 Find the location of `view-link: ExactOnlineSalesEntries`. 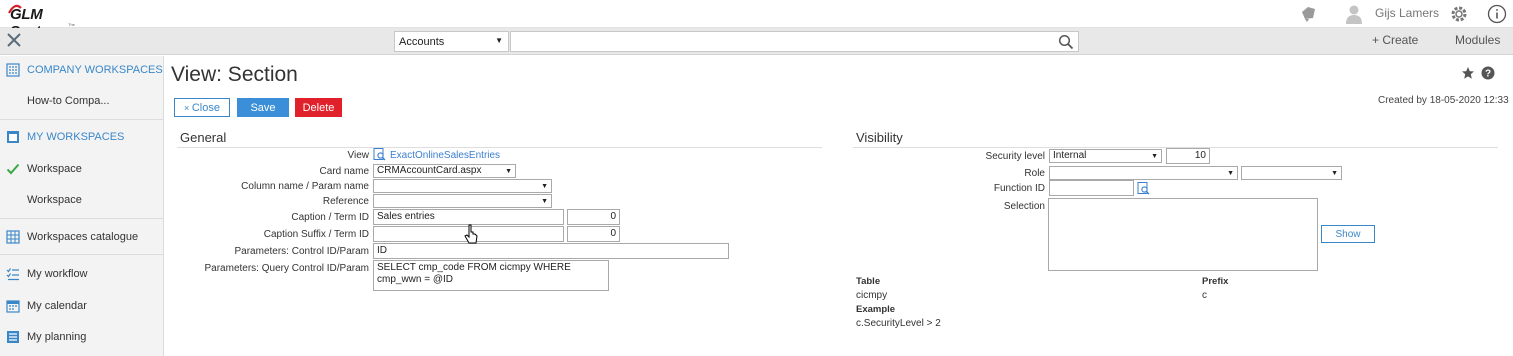

view-link: ExactOnlineSalesEntries is located at coordinates (445, 155).